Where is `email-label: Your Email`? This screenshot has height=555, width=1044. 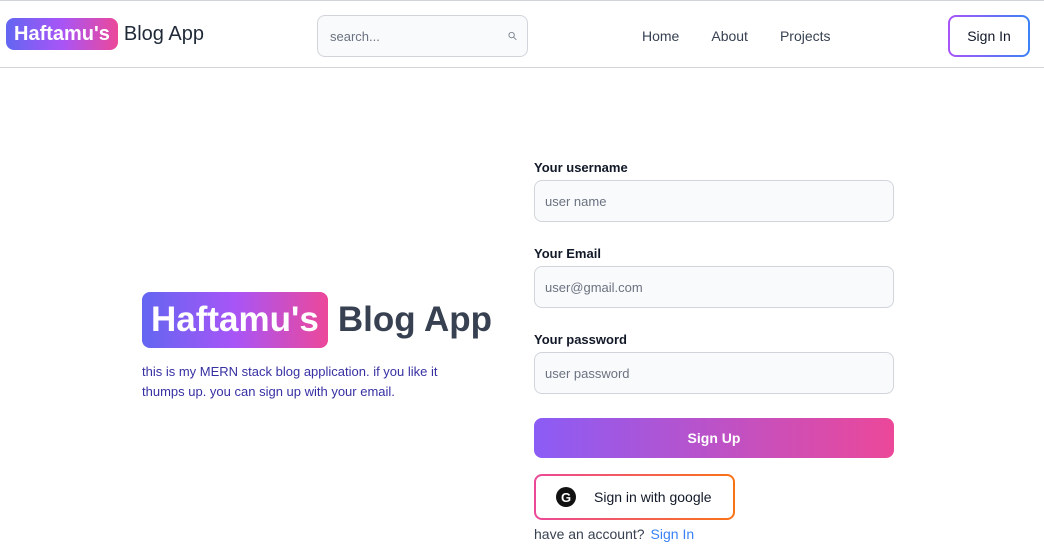 email-label: Your Email is located at coordinates (567, 253).